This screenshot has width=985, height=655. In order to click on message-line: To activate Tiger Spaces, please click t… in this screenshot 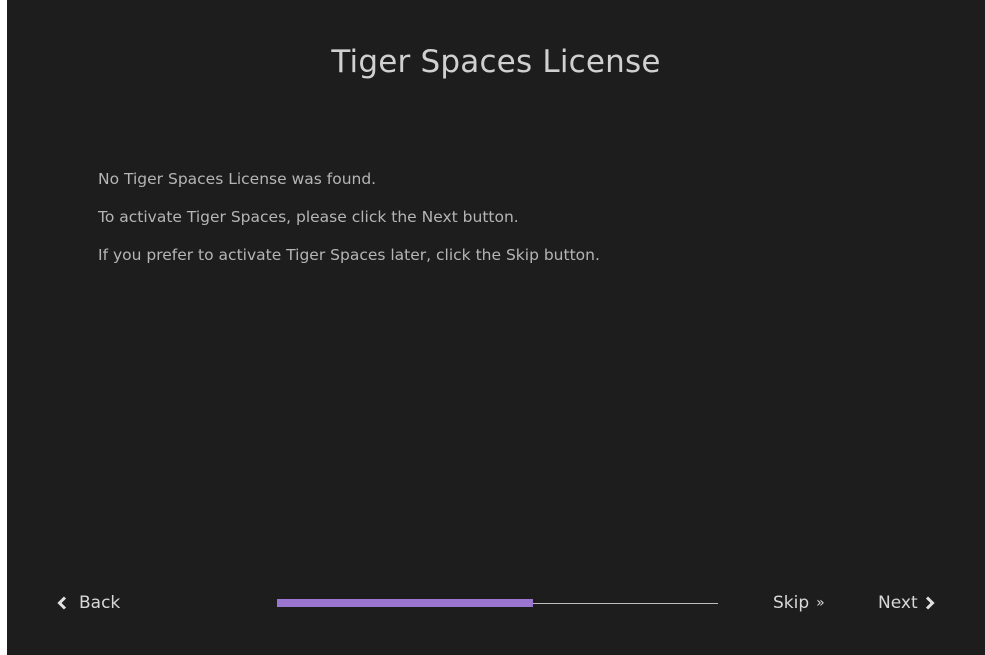, I will do `click(308, 217)`.